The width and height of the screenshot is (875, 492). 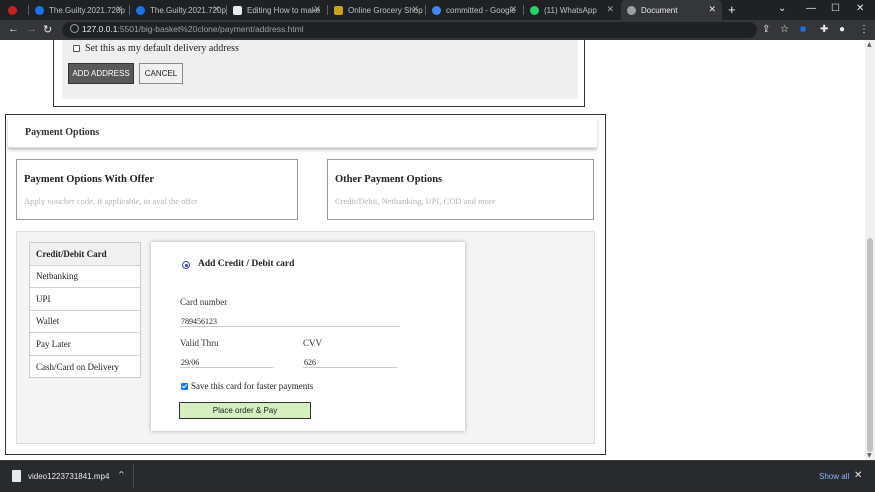 I want to click on maximize-icon: ☐, so click(x=835, y=8).